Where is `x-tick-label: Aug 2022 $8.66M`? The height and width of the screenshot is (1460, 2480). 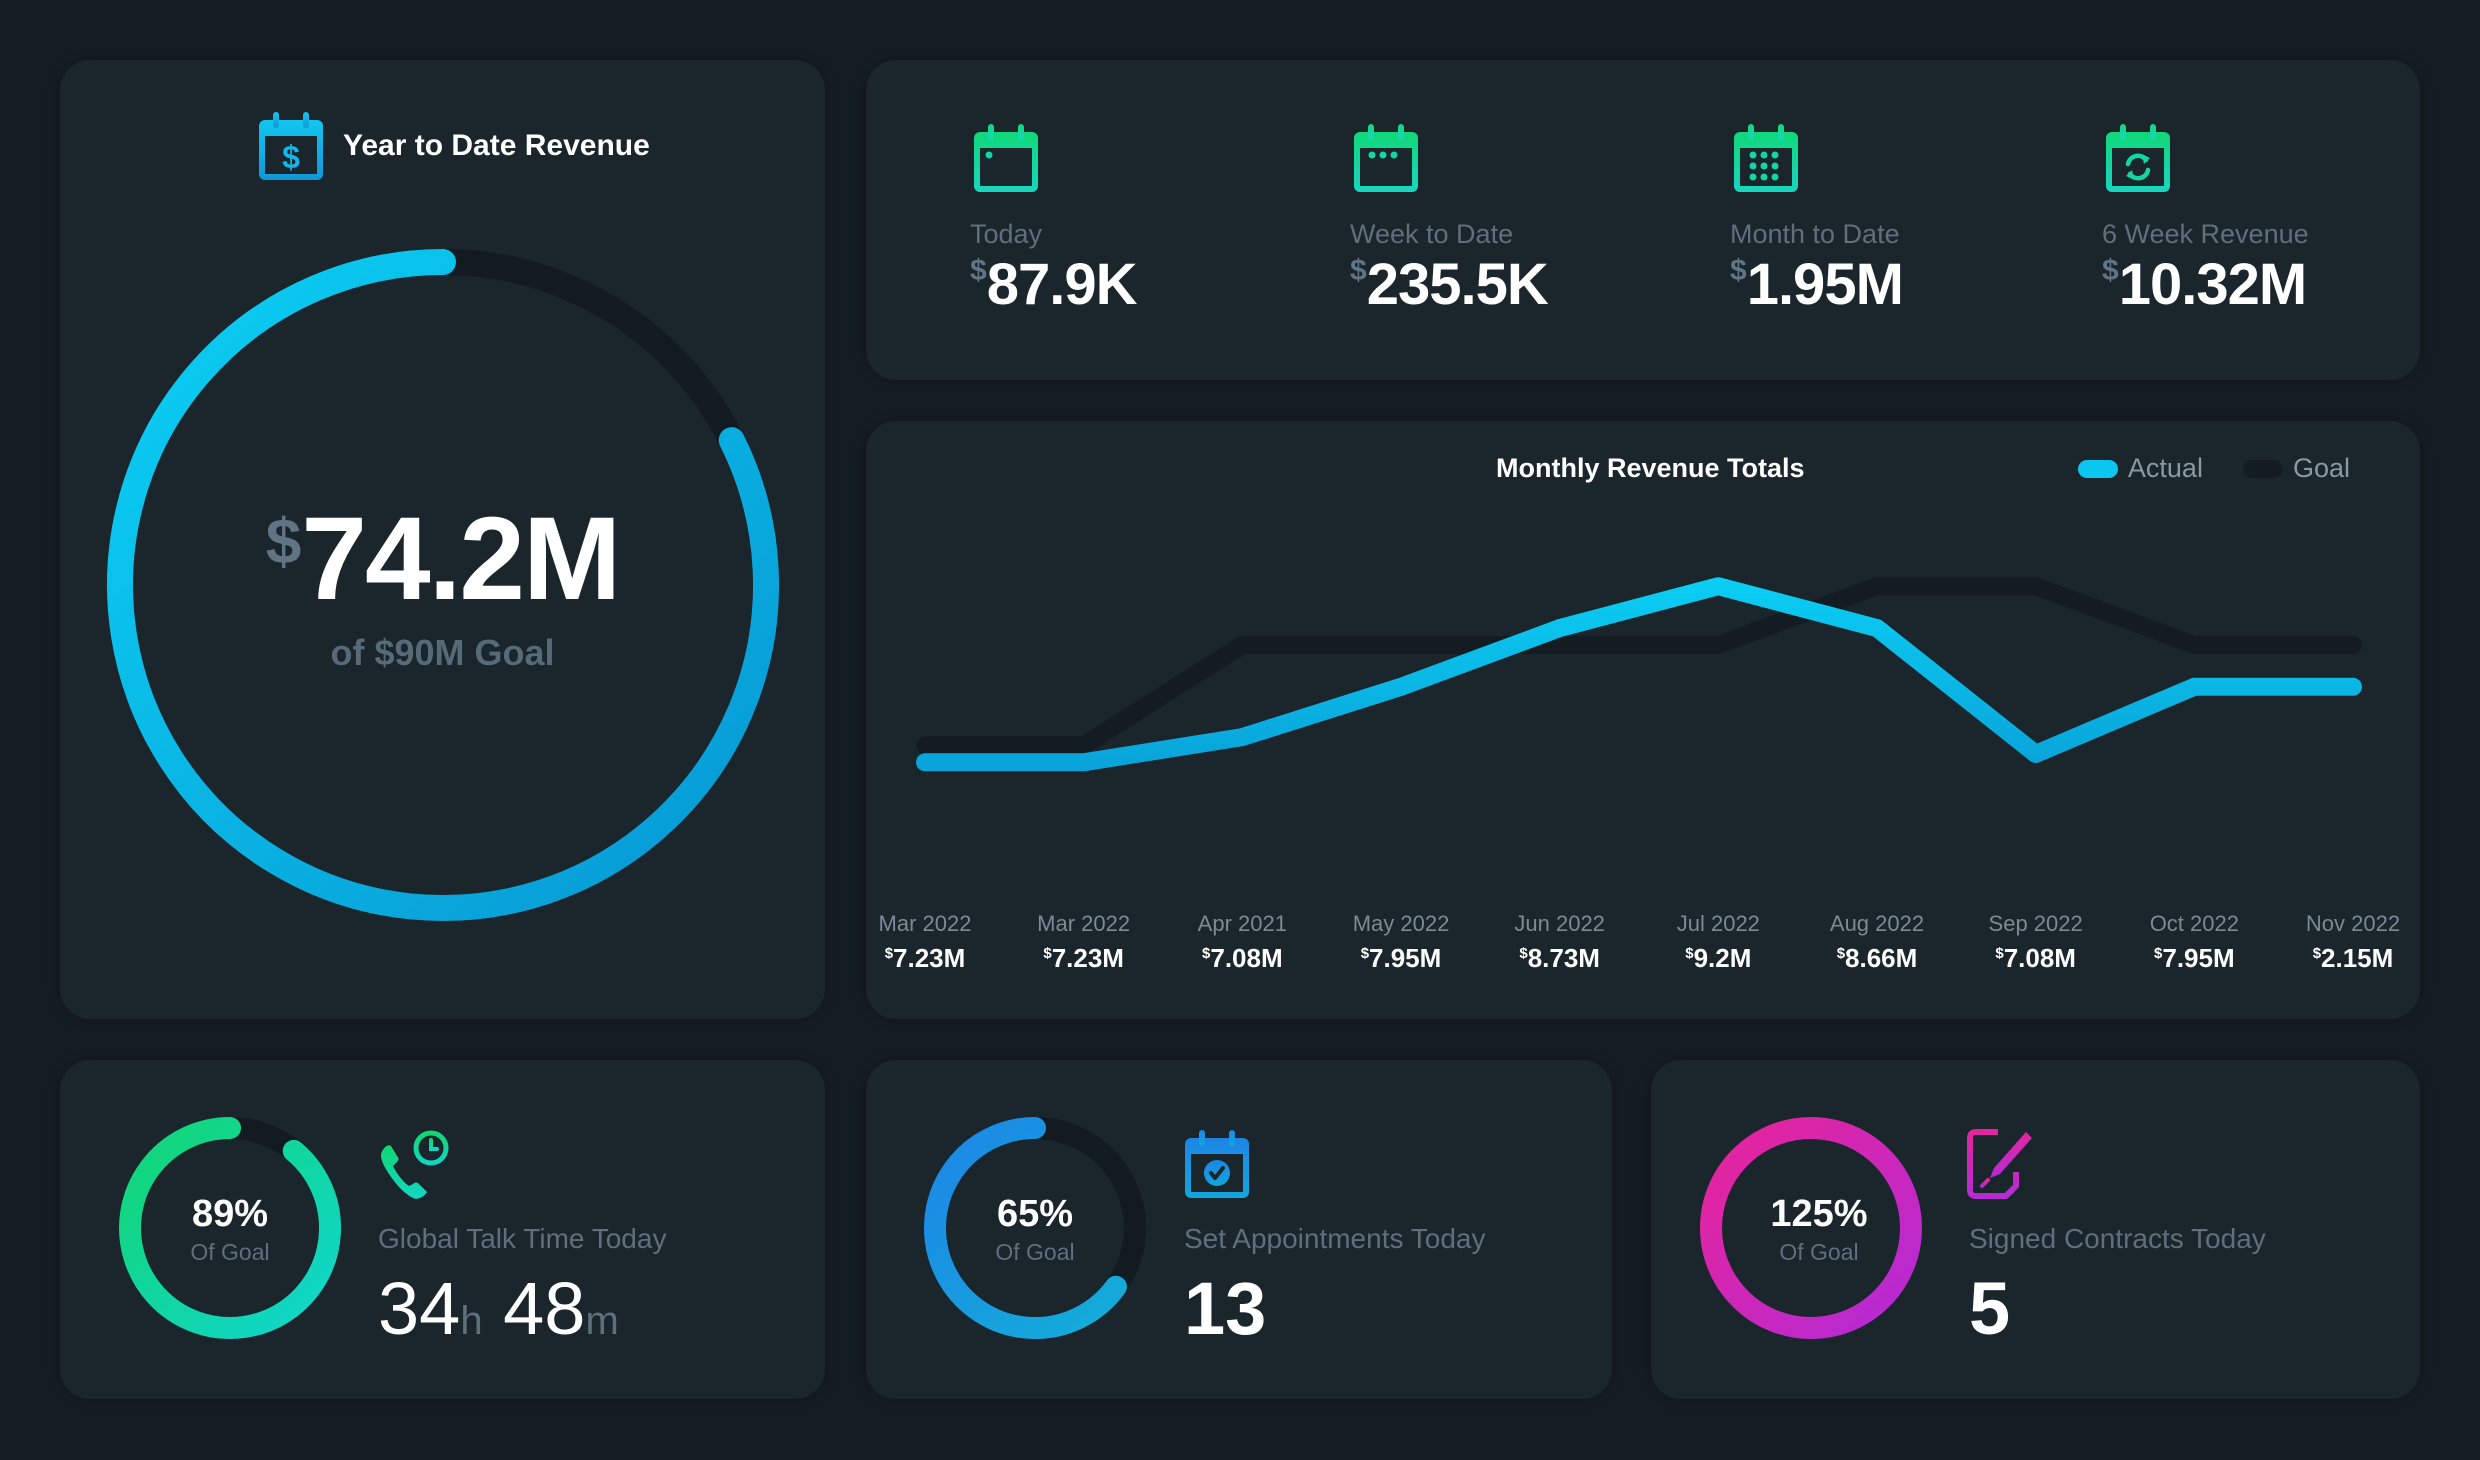
x-tick-label: Aug 2022 $8.66M is located at coordinates (1877, 942).